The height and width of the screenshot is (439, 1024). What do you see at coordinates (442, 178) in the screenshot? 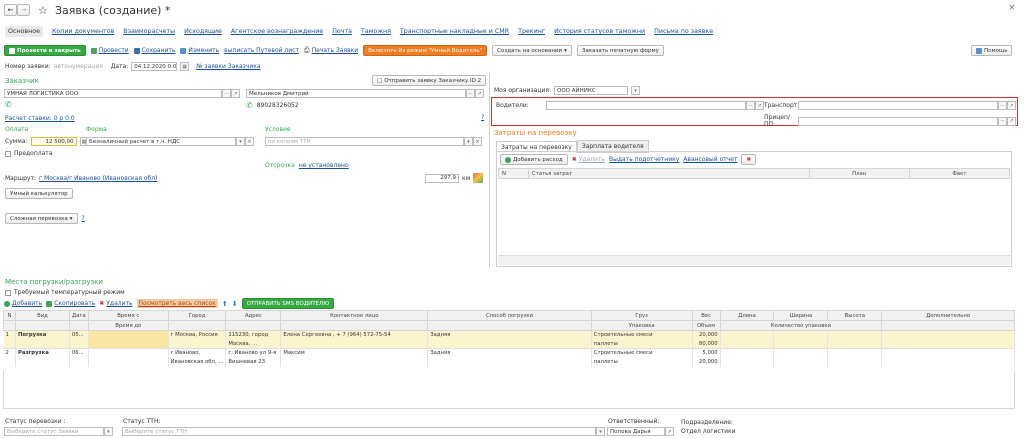
I see `distance-field: 297,9` at bounding box center [442, 178].